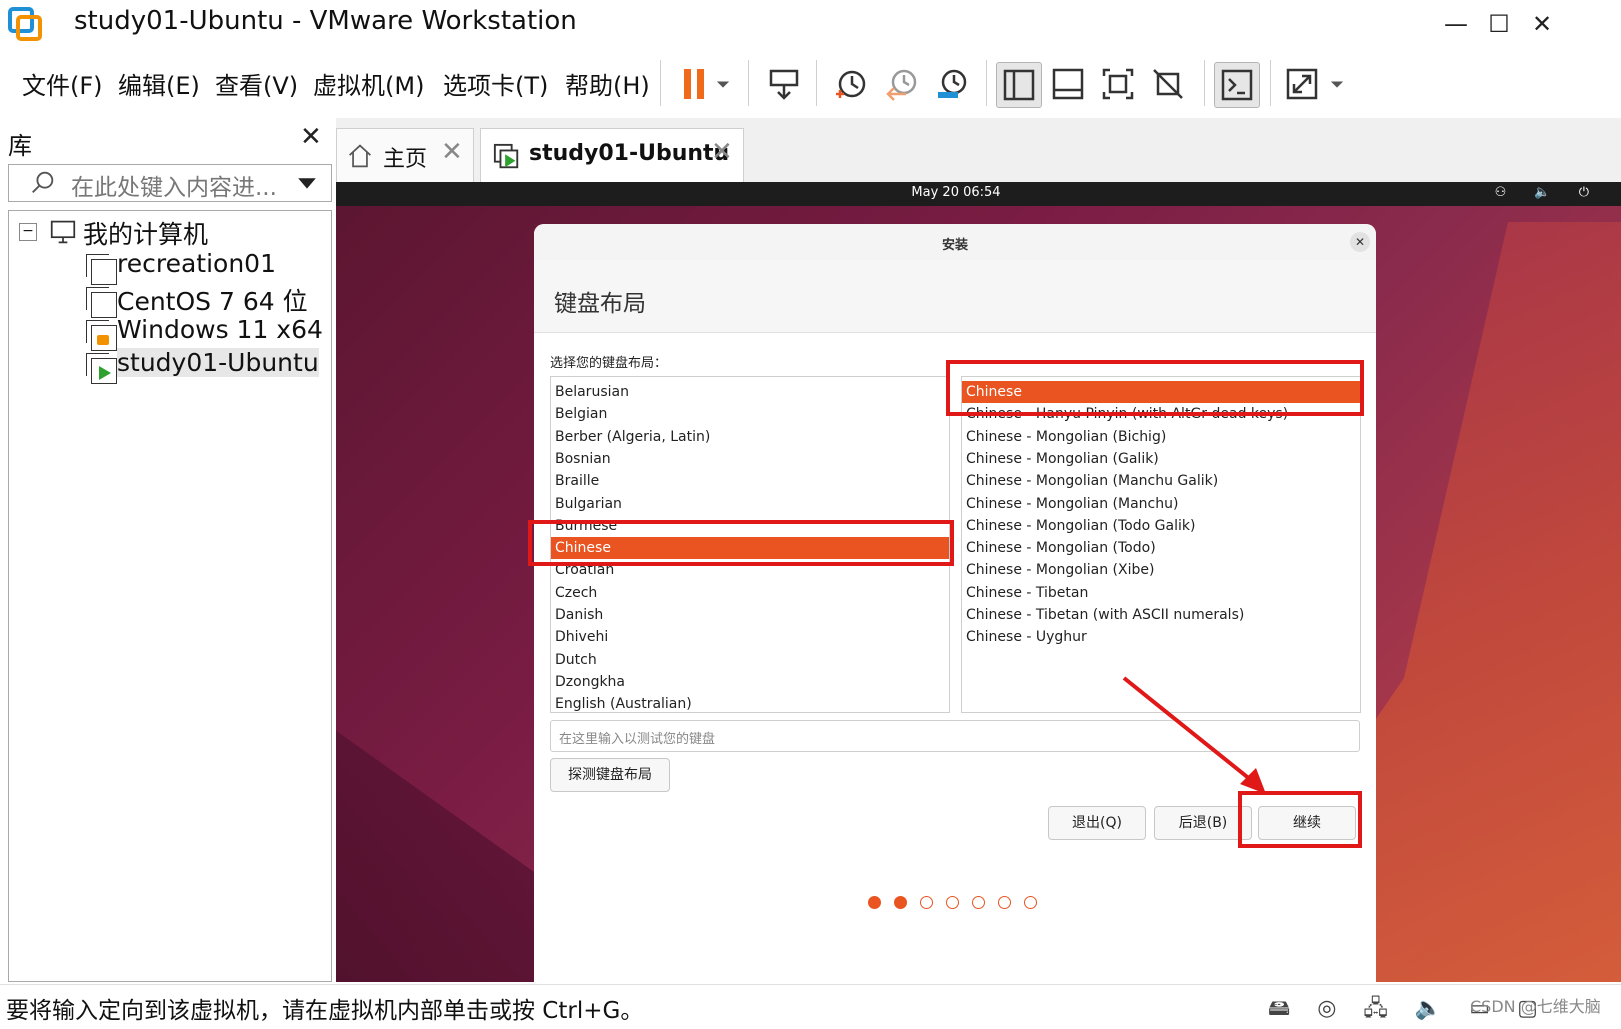 The image size is (1621, 1029). What do you see at coordinates (750, 637) in the screenshot?
I see `list-item: Dhivehi` at bounding box center [750, 637].